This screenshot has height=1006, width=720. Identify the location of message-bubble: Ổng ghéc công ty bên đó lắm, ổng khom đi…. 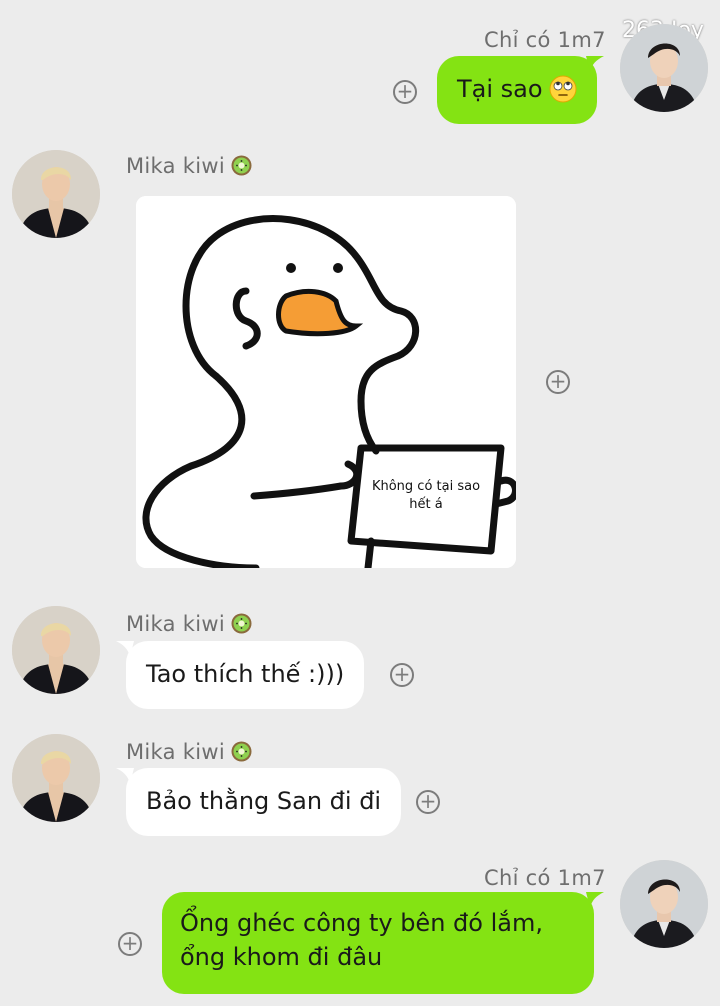
(378, 943).